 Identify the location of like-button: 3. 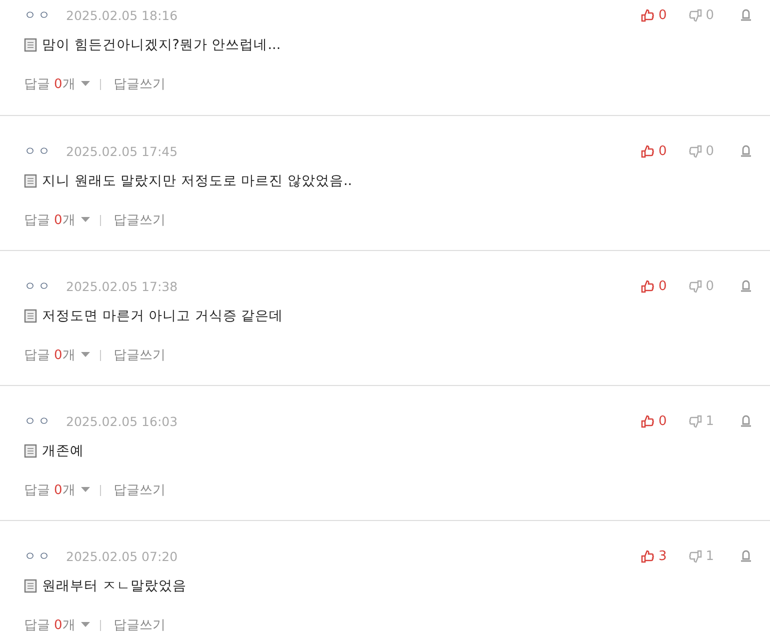
(654, 556).